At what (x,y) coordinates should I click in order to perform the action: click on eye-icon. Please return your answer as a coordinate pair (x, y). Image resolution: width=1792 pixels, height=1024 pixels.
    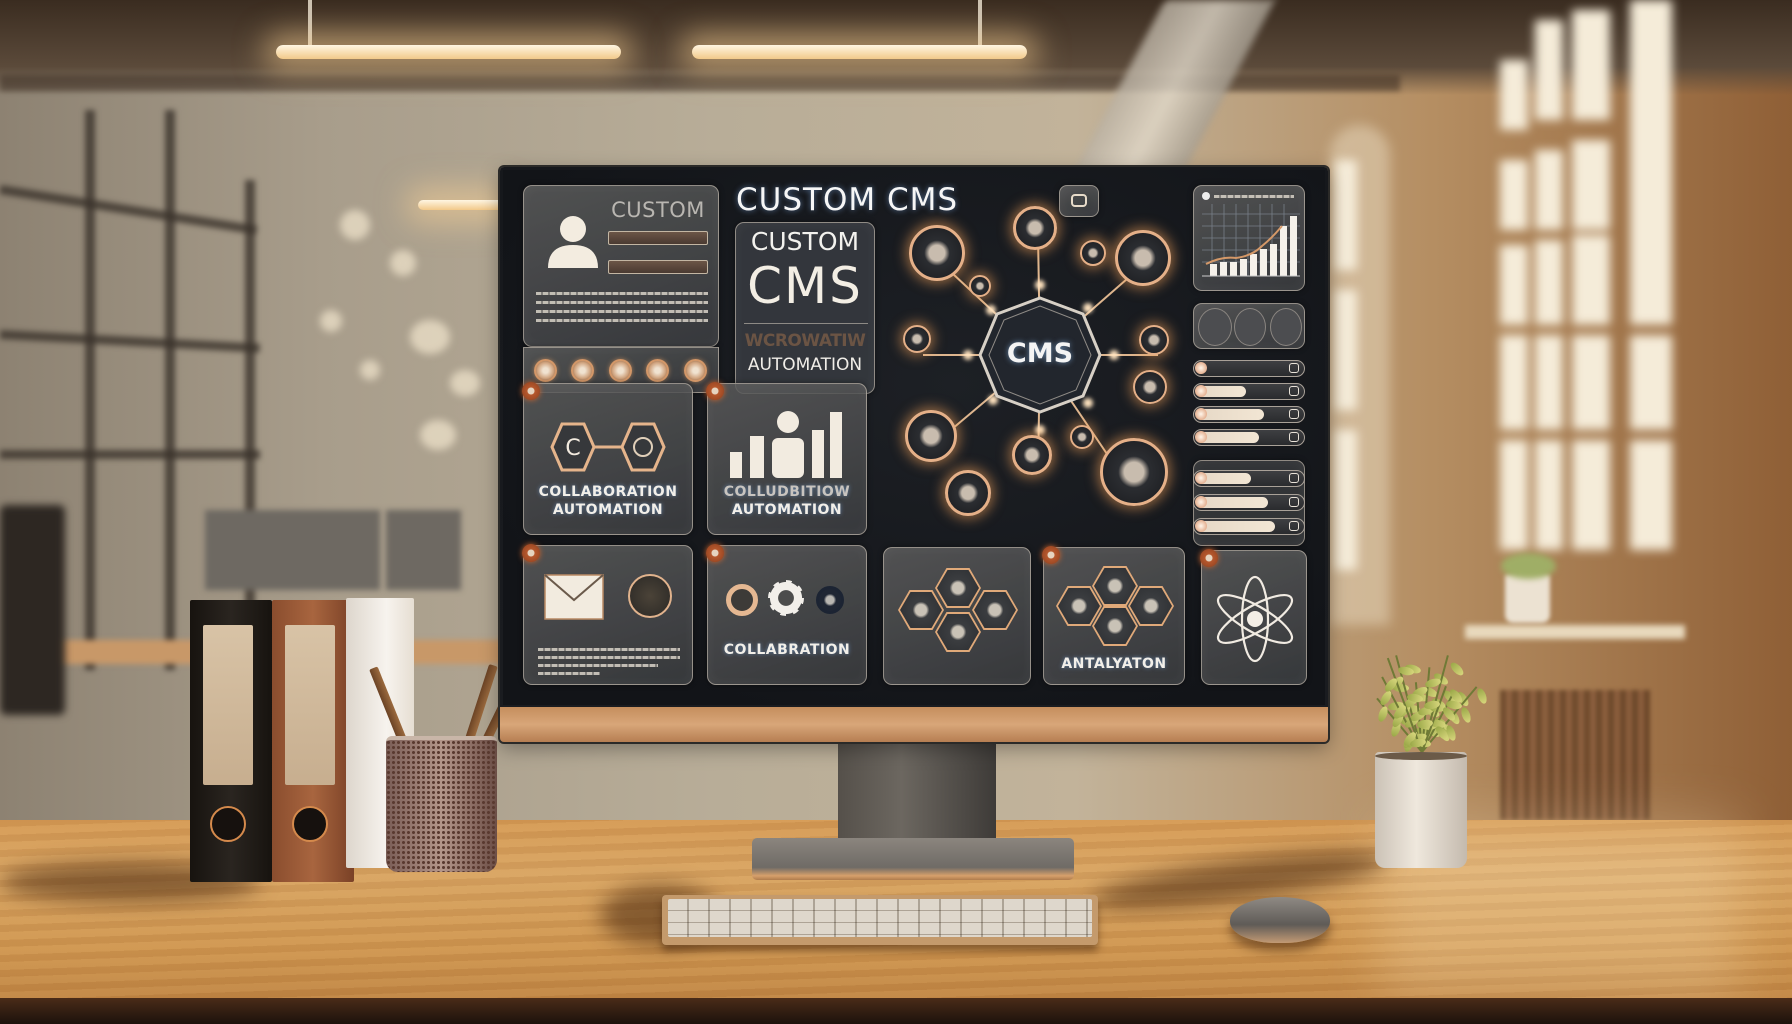
    Looking at the image, I should click on (695, 370).